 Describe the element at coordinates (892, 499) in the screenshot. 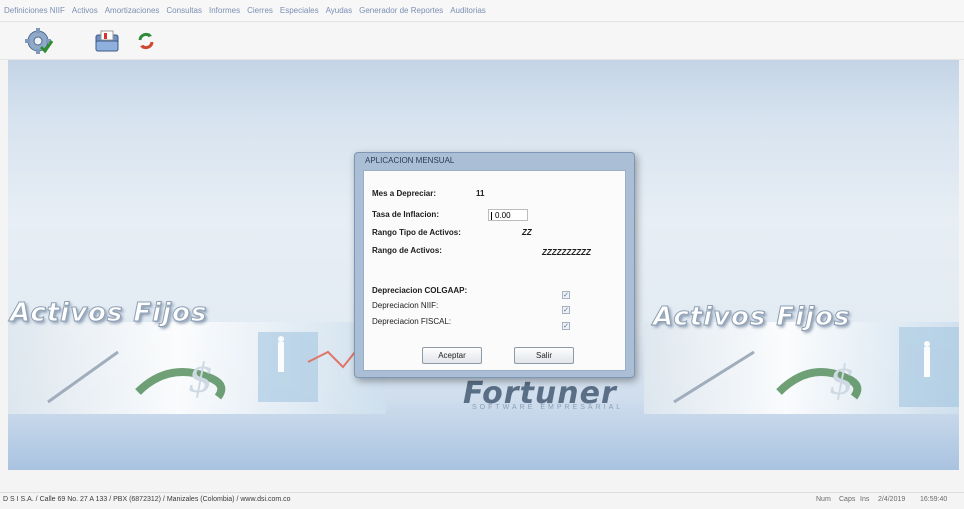

I see `status-date: 2/4/2019` at that location.